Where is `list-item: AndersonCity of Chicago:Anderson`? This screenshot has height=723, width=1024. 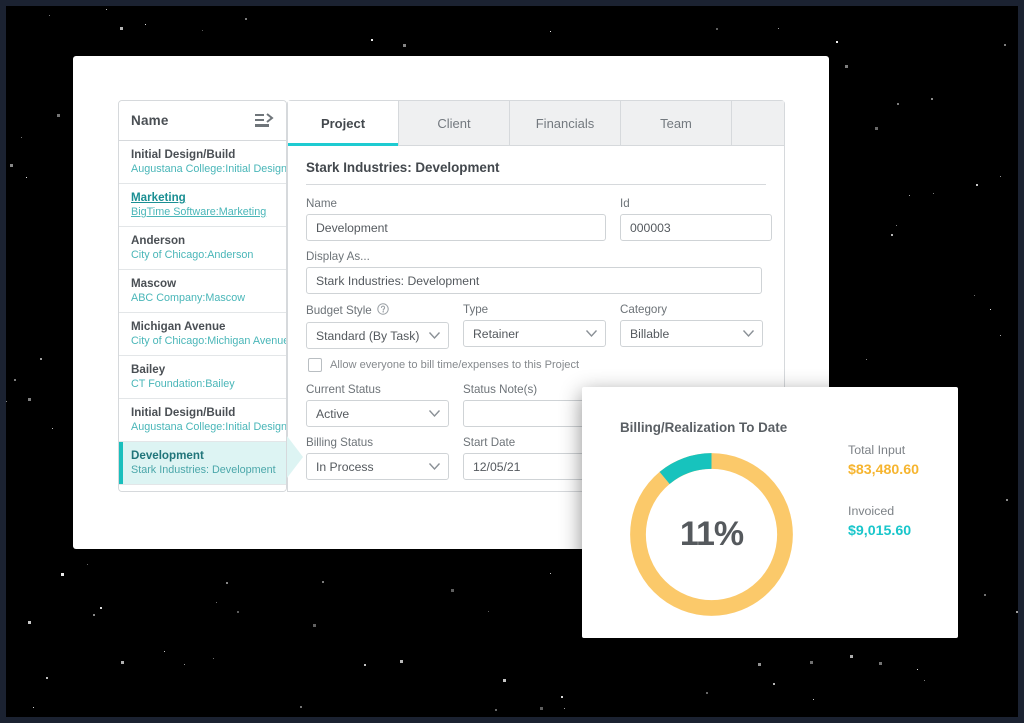 list-item: AndersonCity of Chicago:Anderson is located at coordinates (202, 488).